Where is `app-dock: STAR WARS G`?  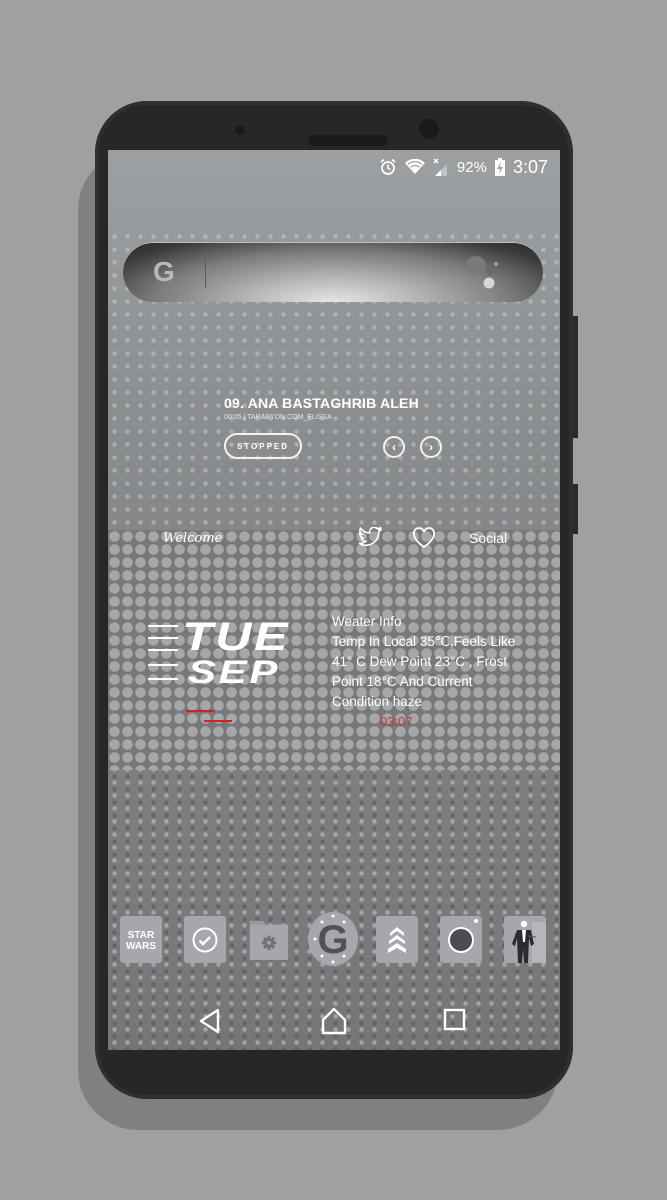 app-dock: STAR WARS G is located at coordinates (334, 939).